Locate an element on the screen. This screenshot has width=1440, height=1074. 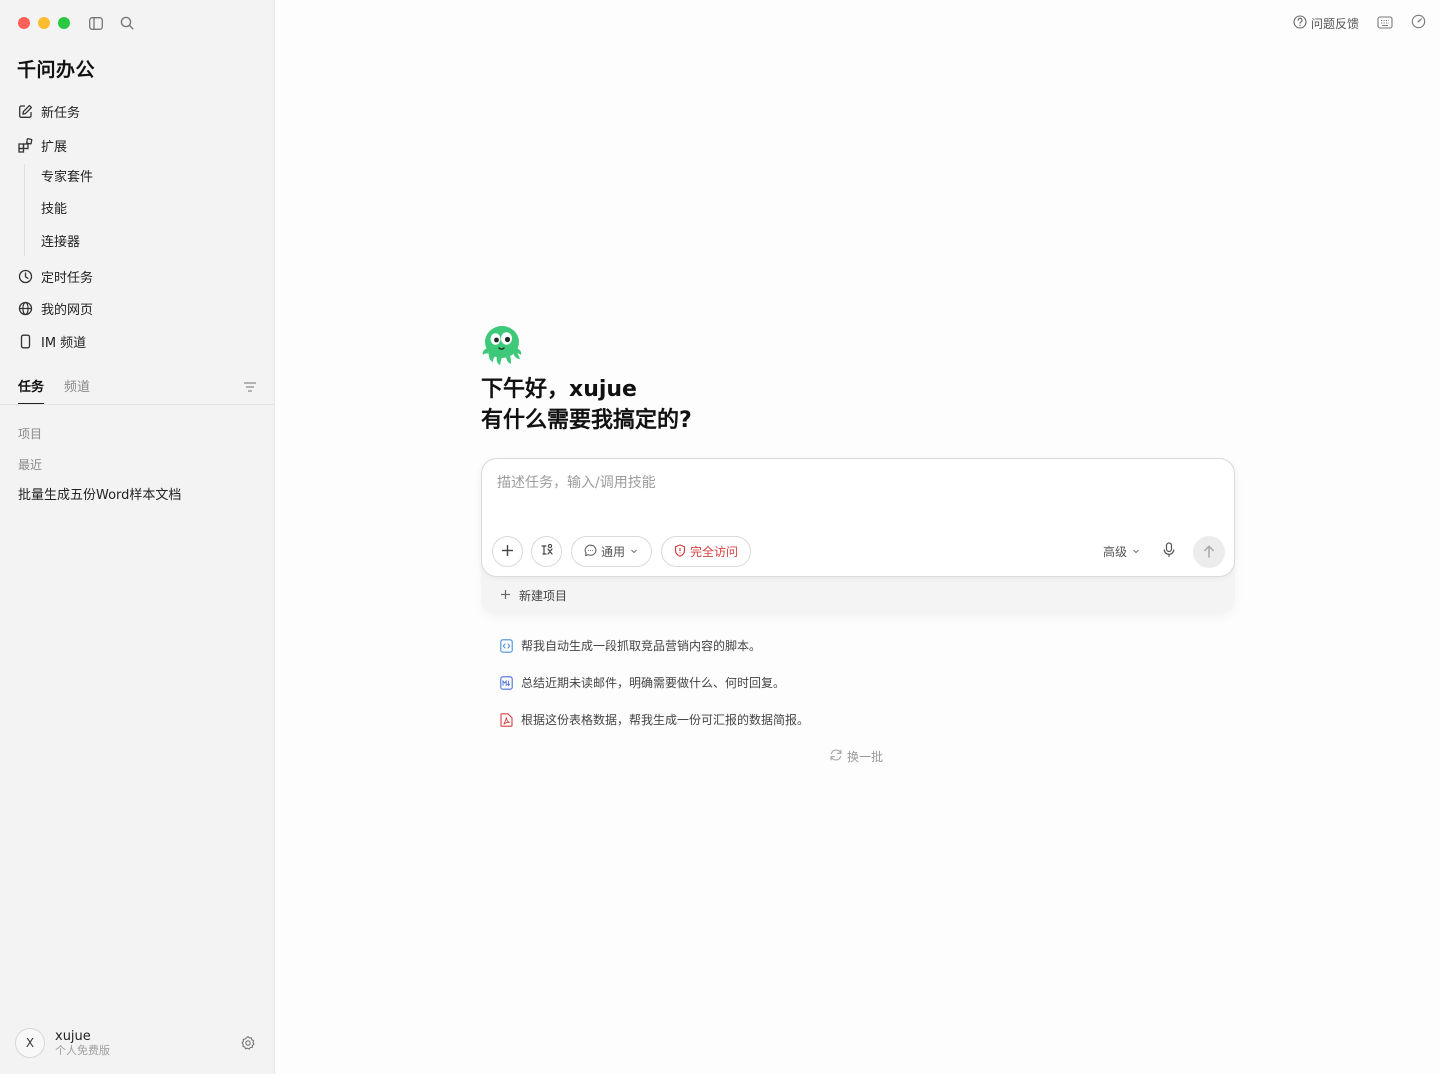
maximize-window-button is located at coordinates (64, 23).